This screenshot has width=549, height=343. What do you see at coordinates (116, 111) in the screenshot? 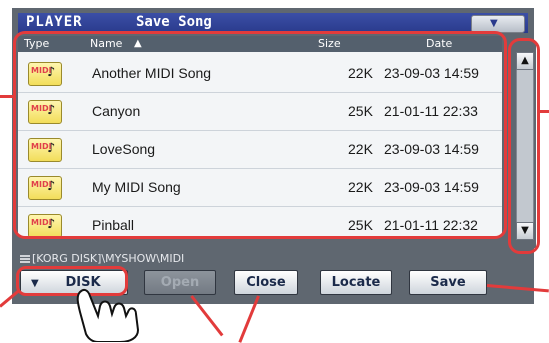
I see `file-name: Canyon` at bounding box center [116, 111].